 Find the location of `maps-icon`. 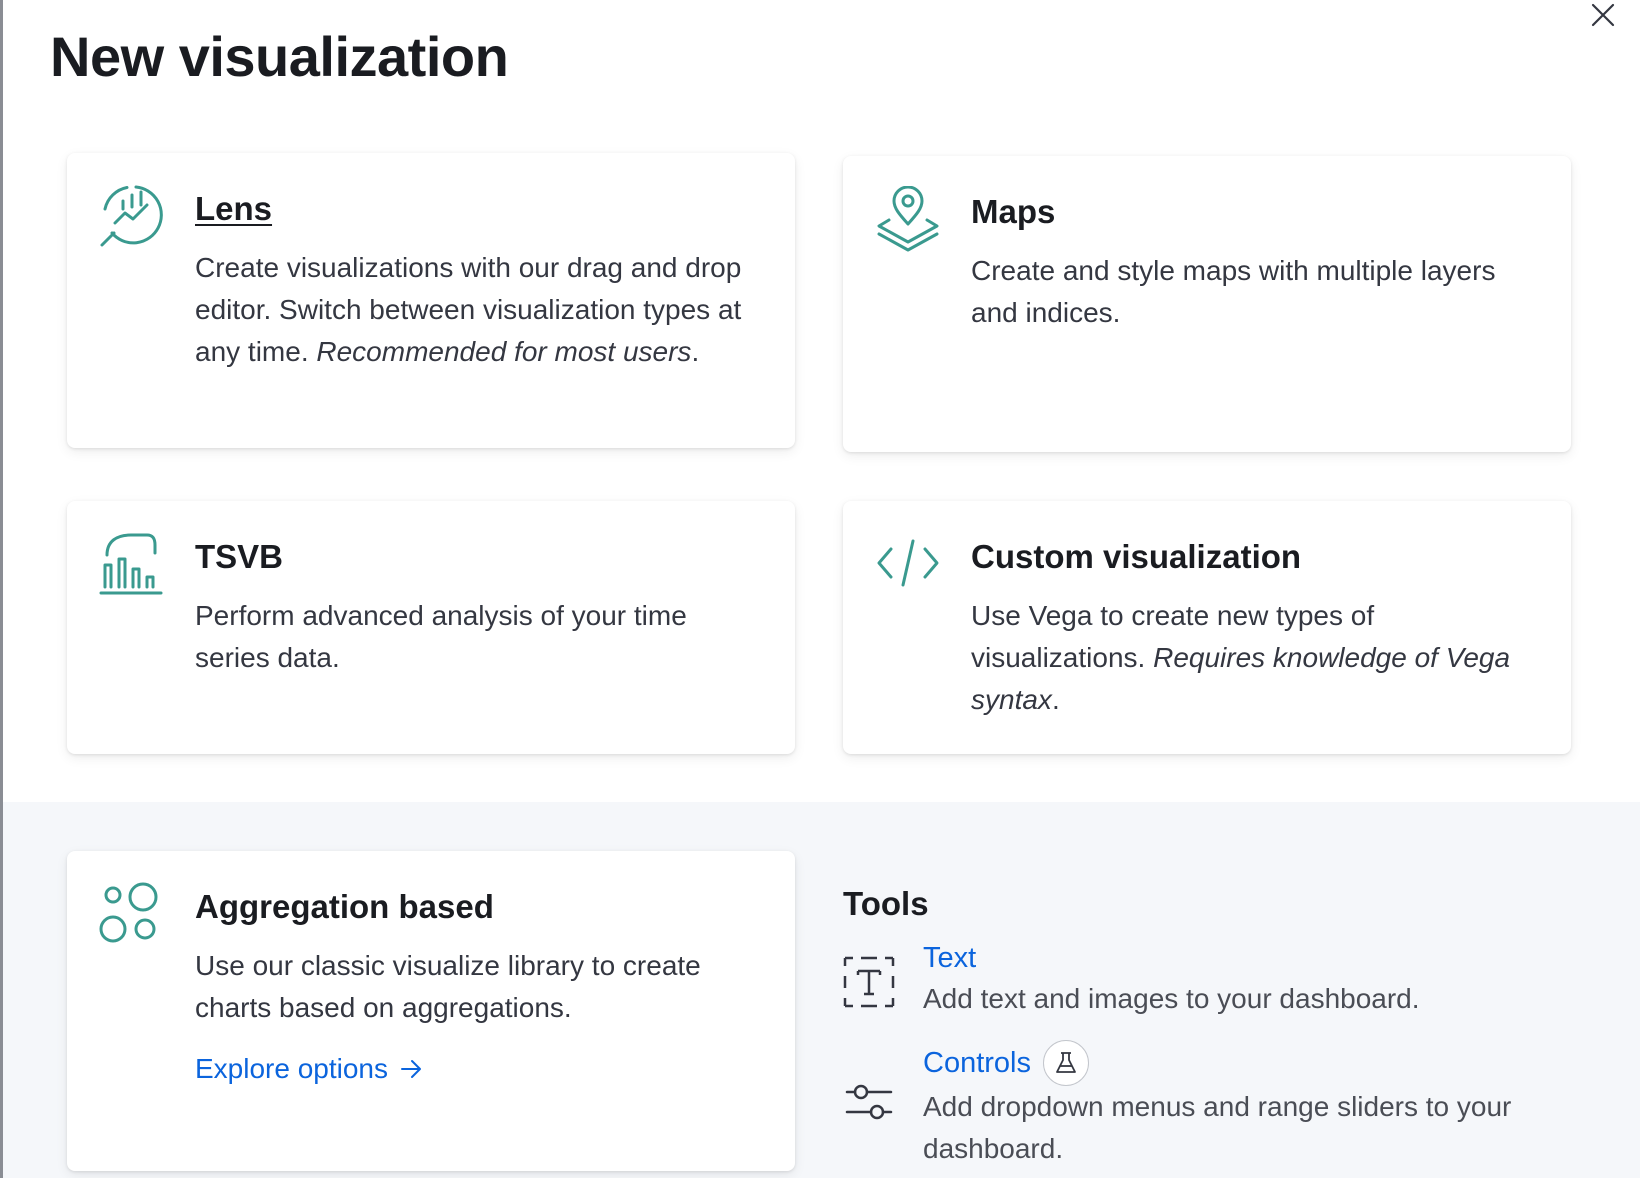

maps-icon is located at coordinates (908, 219).